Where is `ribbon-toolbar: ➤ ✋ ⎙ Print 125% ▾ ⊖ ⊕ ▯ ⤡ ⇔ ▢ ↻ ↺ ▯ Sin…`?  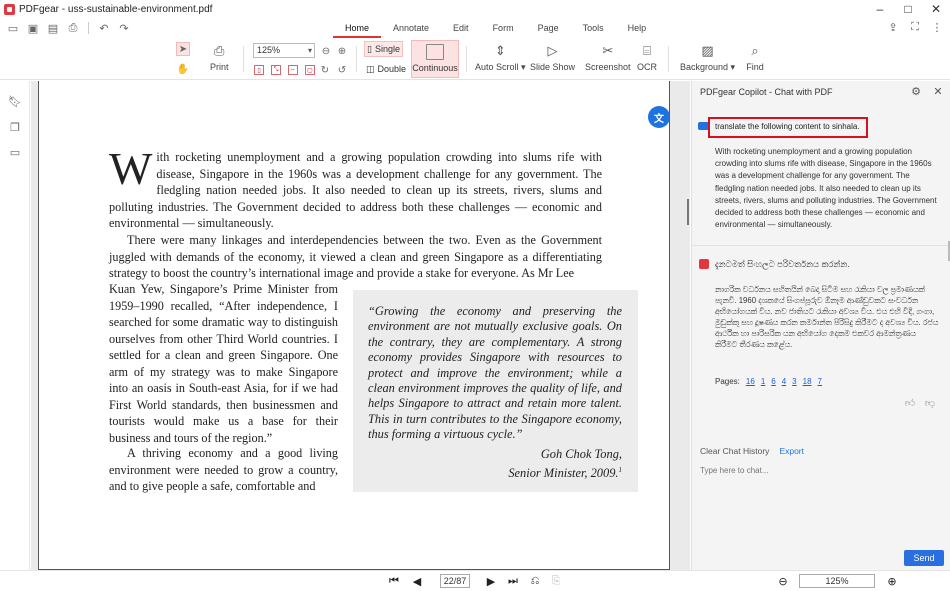 ribbon-toolbar: ➤ ✋ ⎙ Print 125% ▾ ⊖ ⊕ ▯ ⤡ ⇔ ▢ ↻ ↺ ▯ Sin… is located at coordinates (475, 59).